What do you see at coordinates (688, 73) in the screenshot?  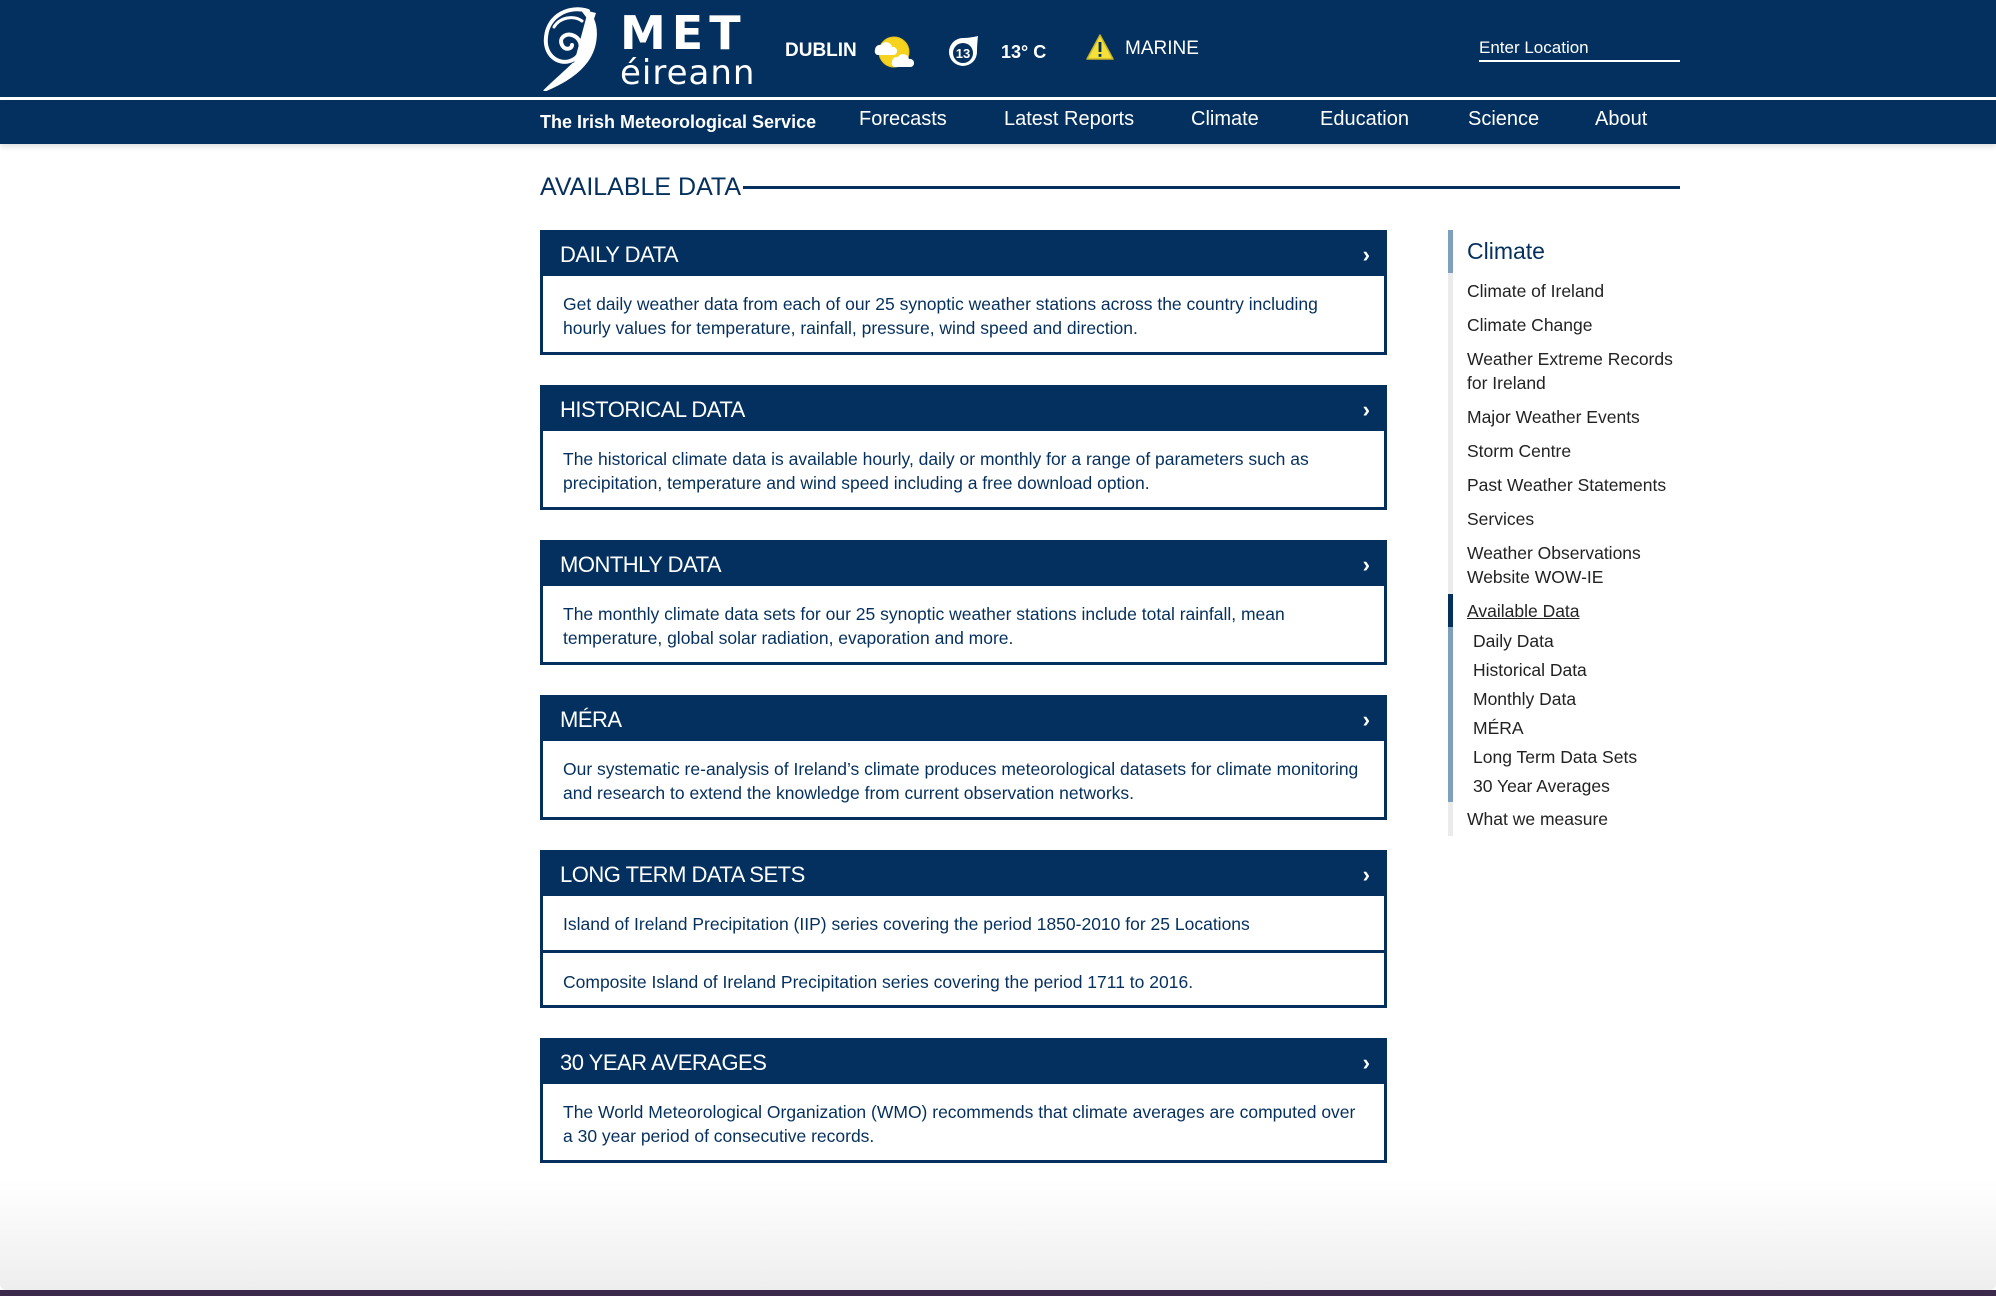 I see `logo-text-eireann: éireann` at bounding box center [688, 73].